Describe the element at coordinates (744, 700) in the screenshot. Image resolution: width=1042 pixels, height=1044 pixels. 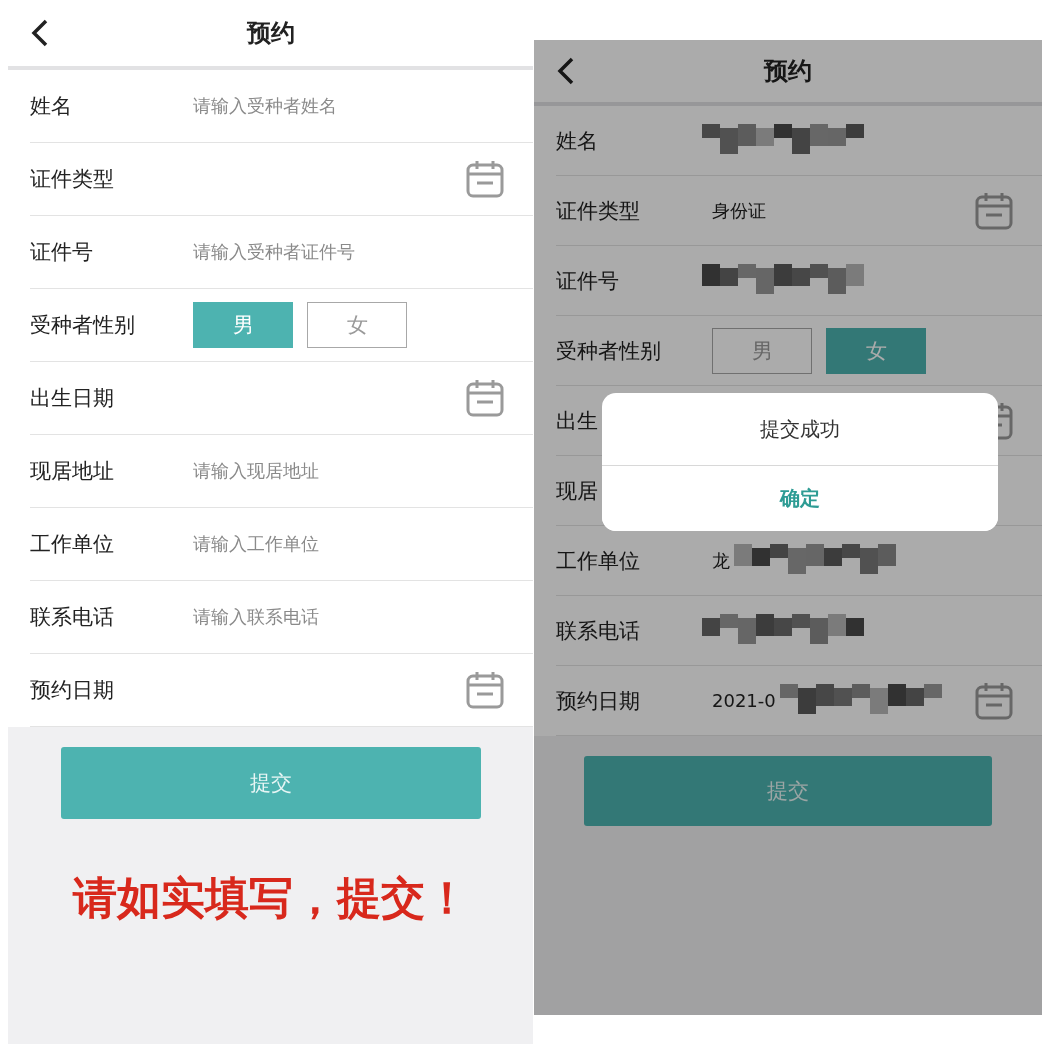
I see `field-value: 2021-0` at that location.